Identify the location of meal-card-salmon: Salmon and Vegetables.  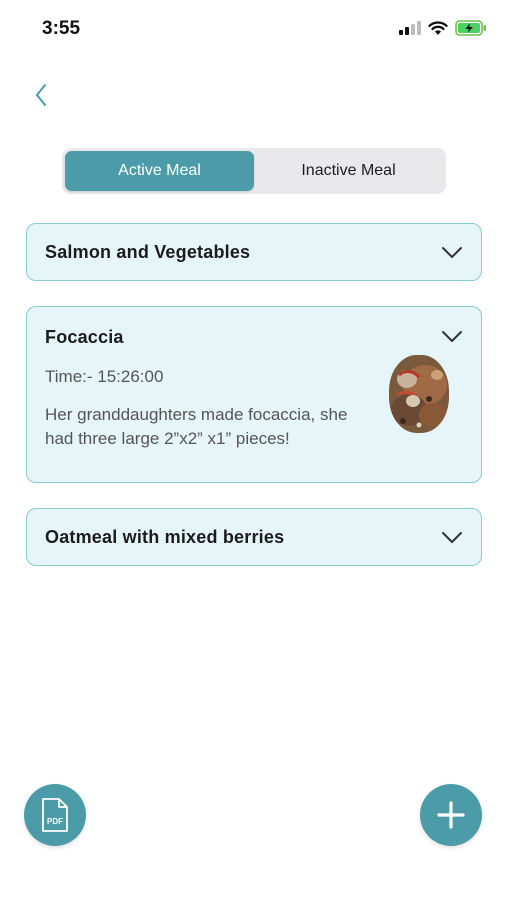
(254, 252).